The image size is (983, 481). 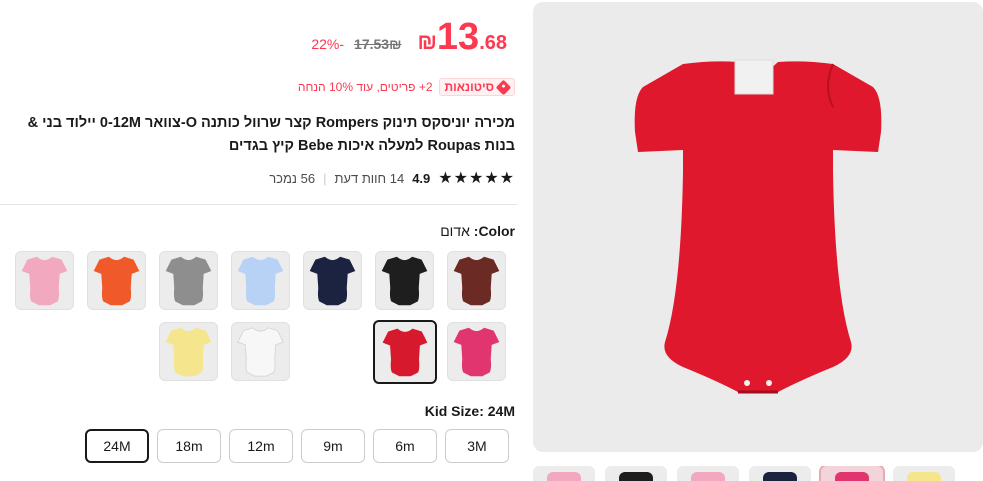 I want to click on color-swatch-black, so click(x=404, y=280).